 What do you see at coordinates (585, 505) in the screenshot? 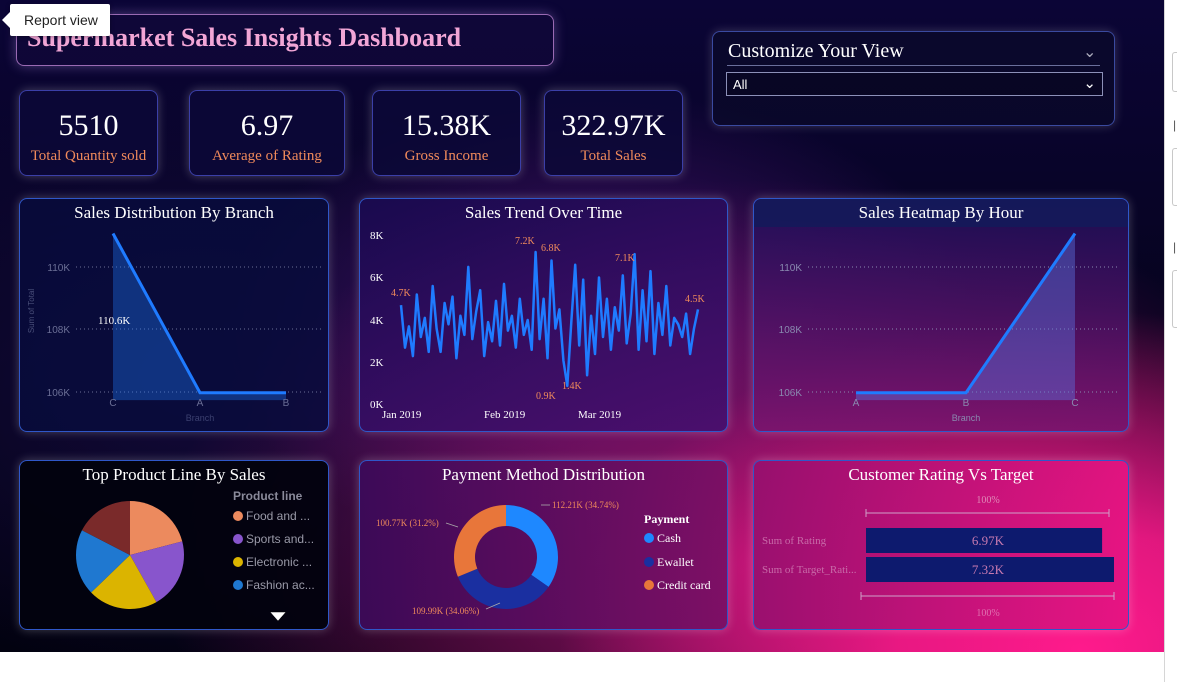
I see `data-label: 112.21K (34.74%)` at bounding box center [585, 505].